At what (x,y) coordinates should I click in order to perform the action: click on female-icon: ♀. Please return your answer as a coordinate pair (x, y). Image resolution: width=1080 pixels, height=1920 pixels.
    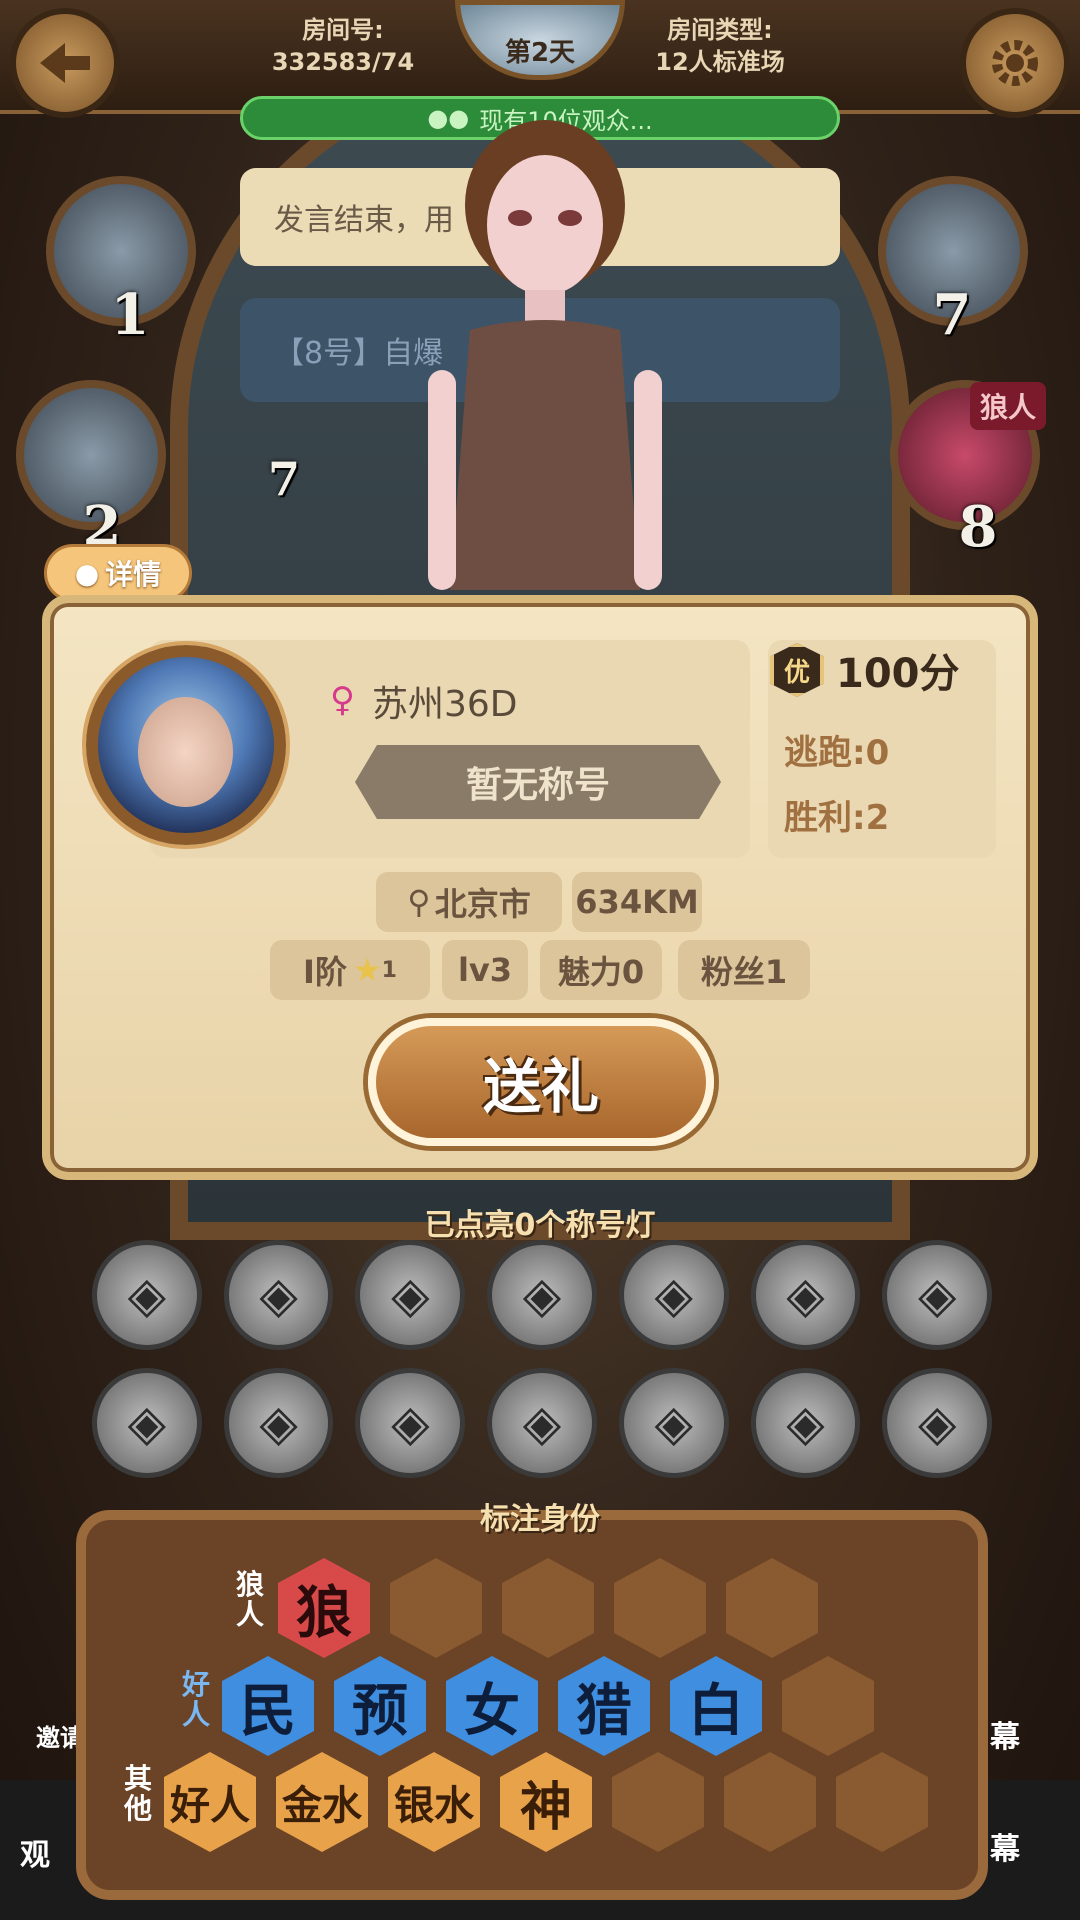
    Looking at the image, I should click on (342, 700).